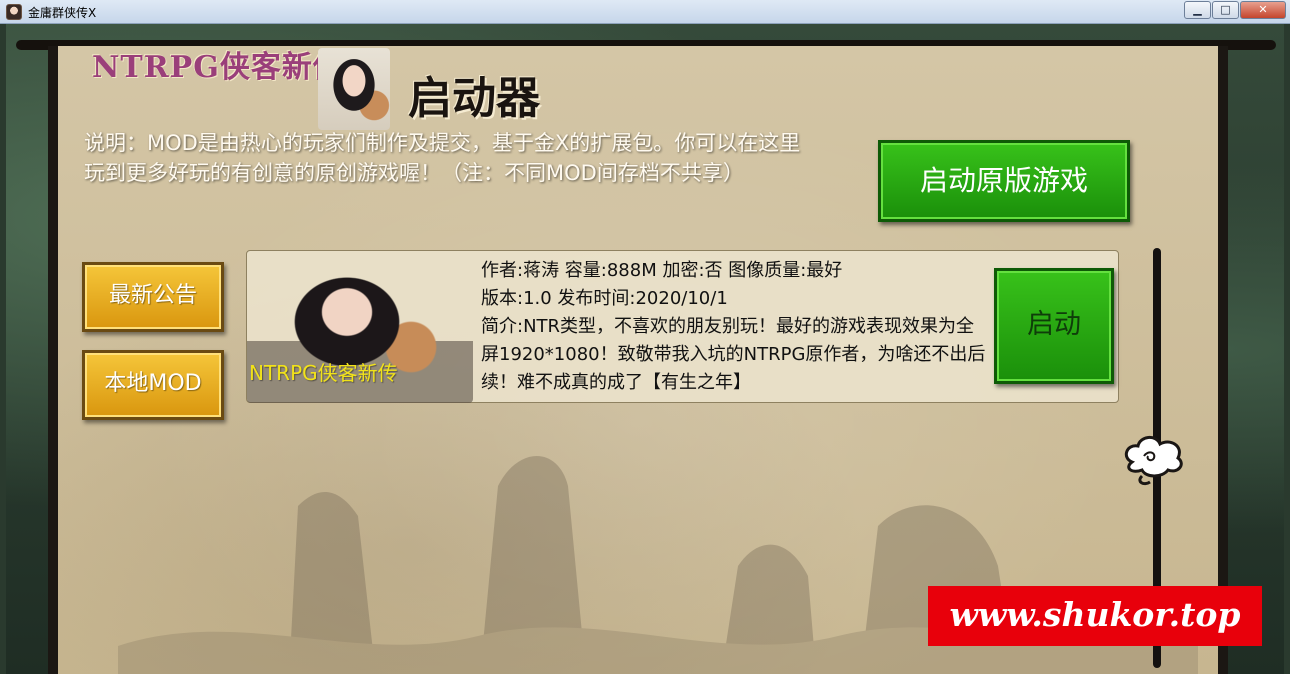 This screenshot has width=1290, height=674. I want to click on page-title: 启动器, so click(474, 98).